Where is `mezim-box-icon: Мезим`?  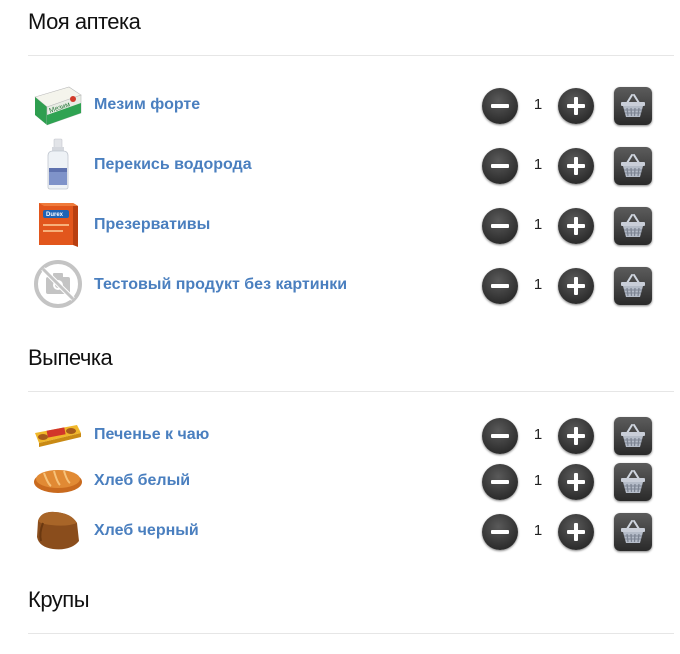
mezim-box-icon: Мезим is located at coordinates (58, 104).